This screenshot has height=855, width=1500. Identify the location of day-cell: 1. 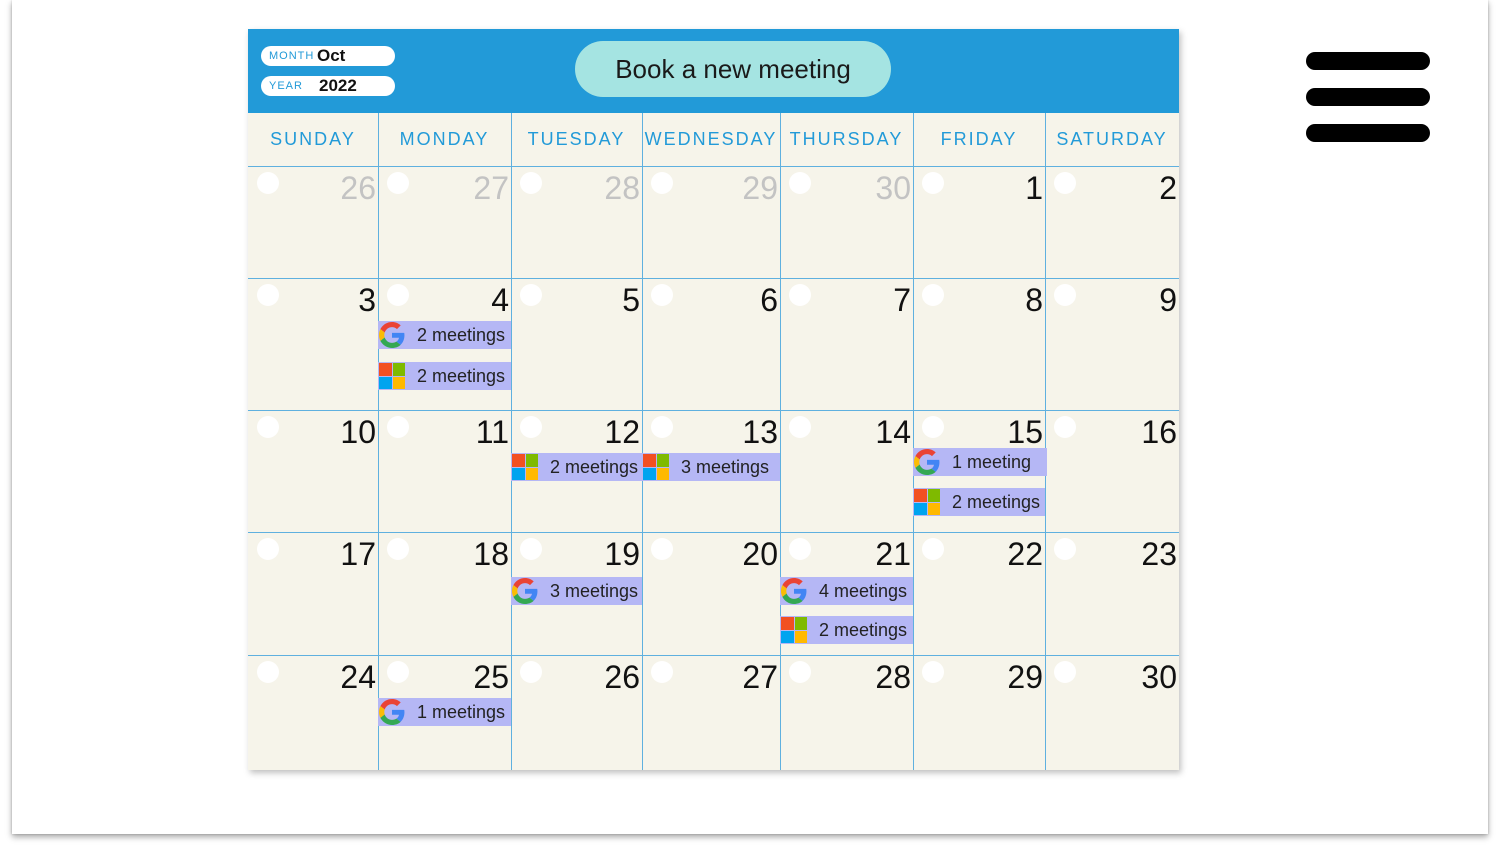
(979, 222).